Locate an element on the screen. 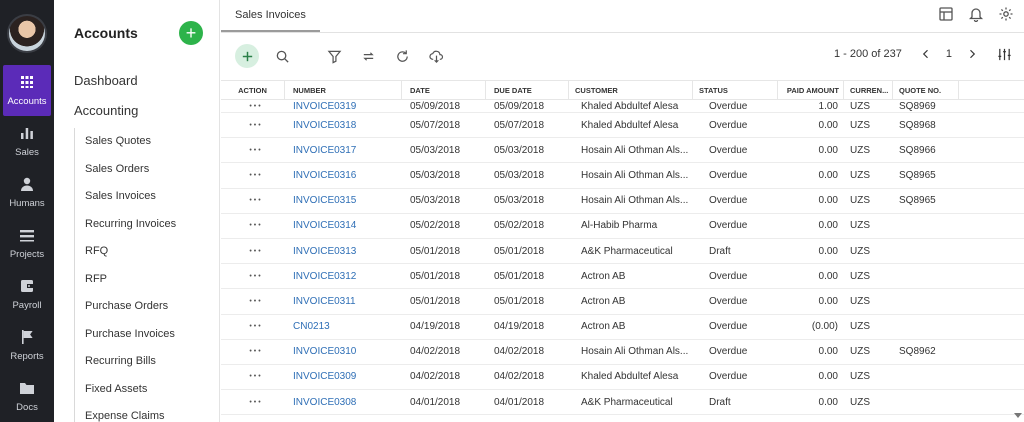 The width and height of the screenshot is (1024, 422). cell-number: INVOICE0309 is located at coordinates (343, 376).